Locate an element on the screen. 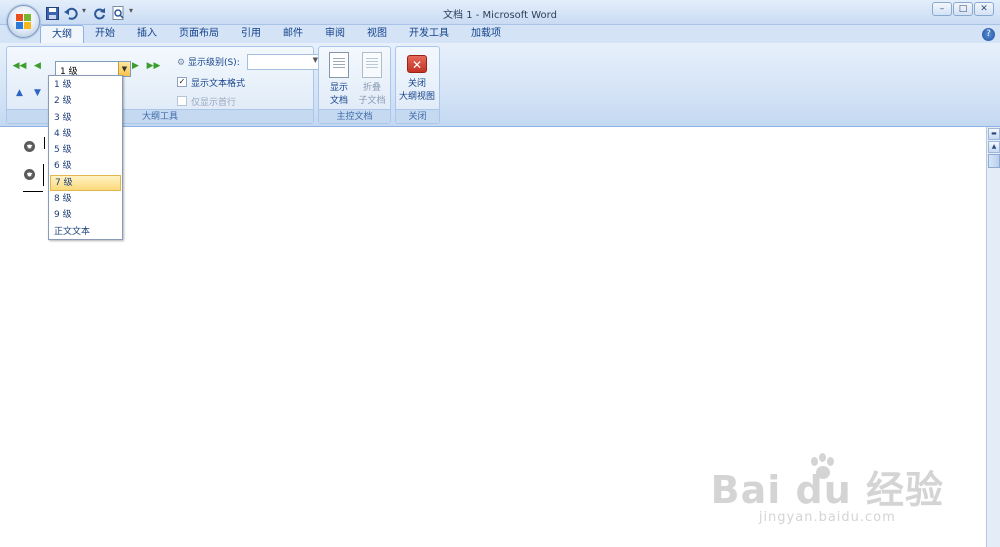 This screenshot has height=547, width=1000. tab-outline: 大纲 is located at coordinates (62, 34).